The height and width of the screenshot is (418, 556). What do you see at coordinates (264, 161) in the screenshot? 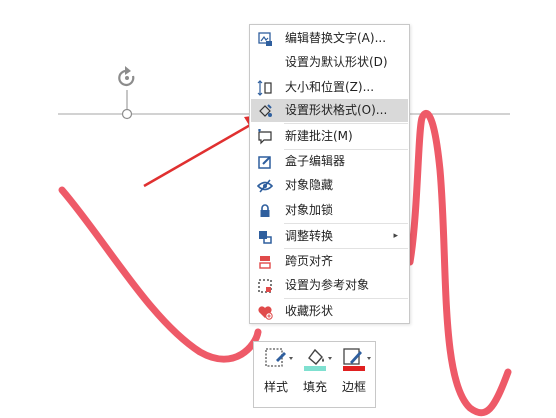
I see `box-editor-icon` at bounding box center [264, 161].